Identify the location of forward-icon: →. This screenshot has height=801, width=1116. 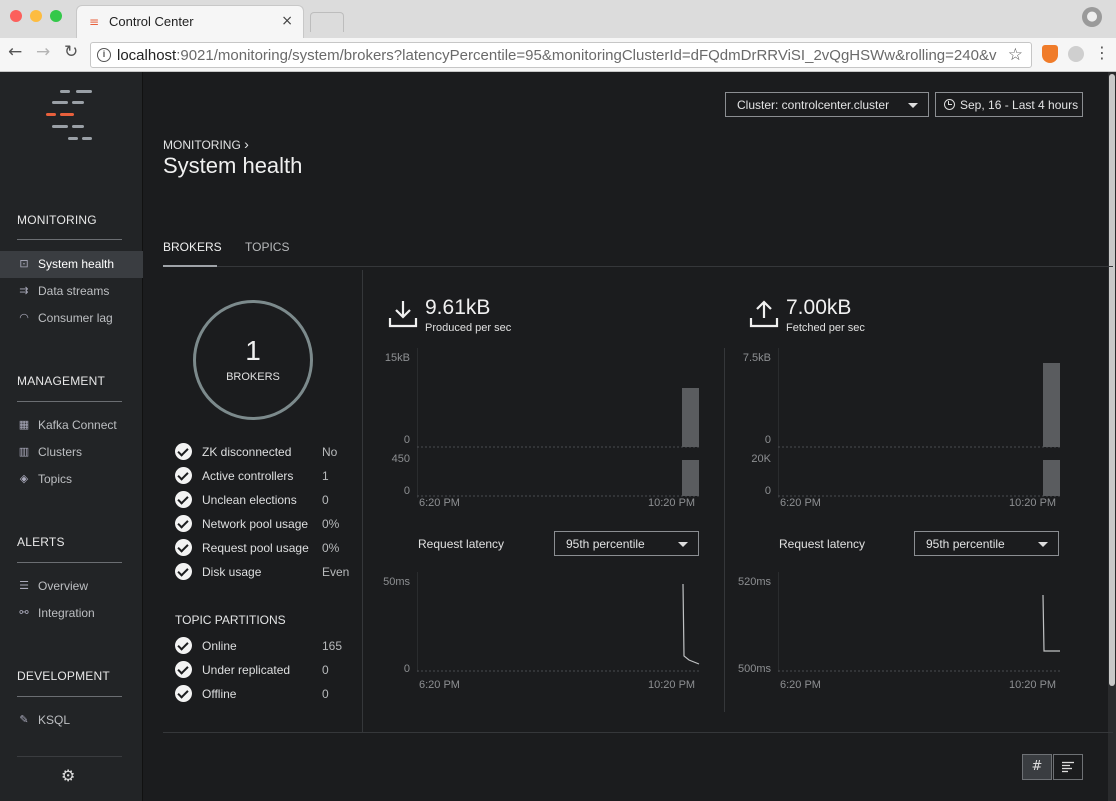
(43, 52).